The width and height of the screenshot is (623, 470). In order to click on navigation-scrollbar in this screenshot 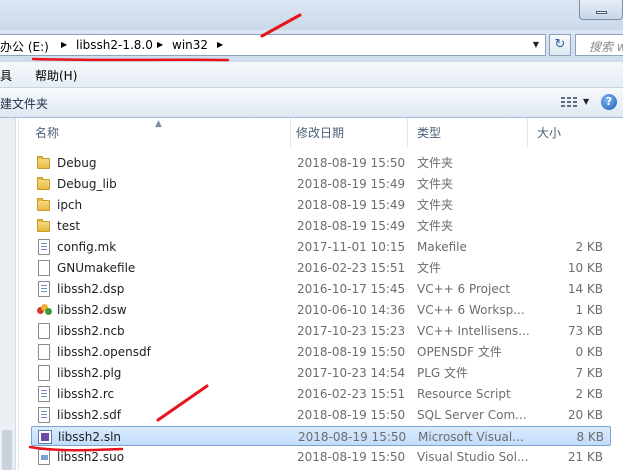, I will do `click(8, 294)`.